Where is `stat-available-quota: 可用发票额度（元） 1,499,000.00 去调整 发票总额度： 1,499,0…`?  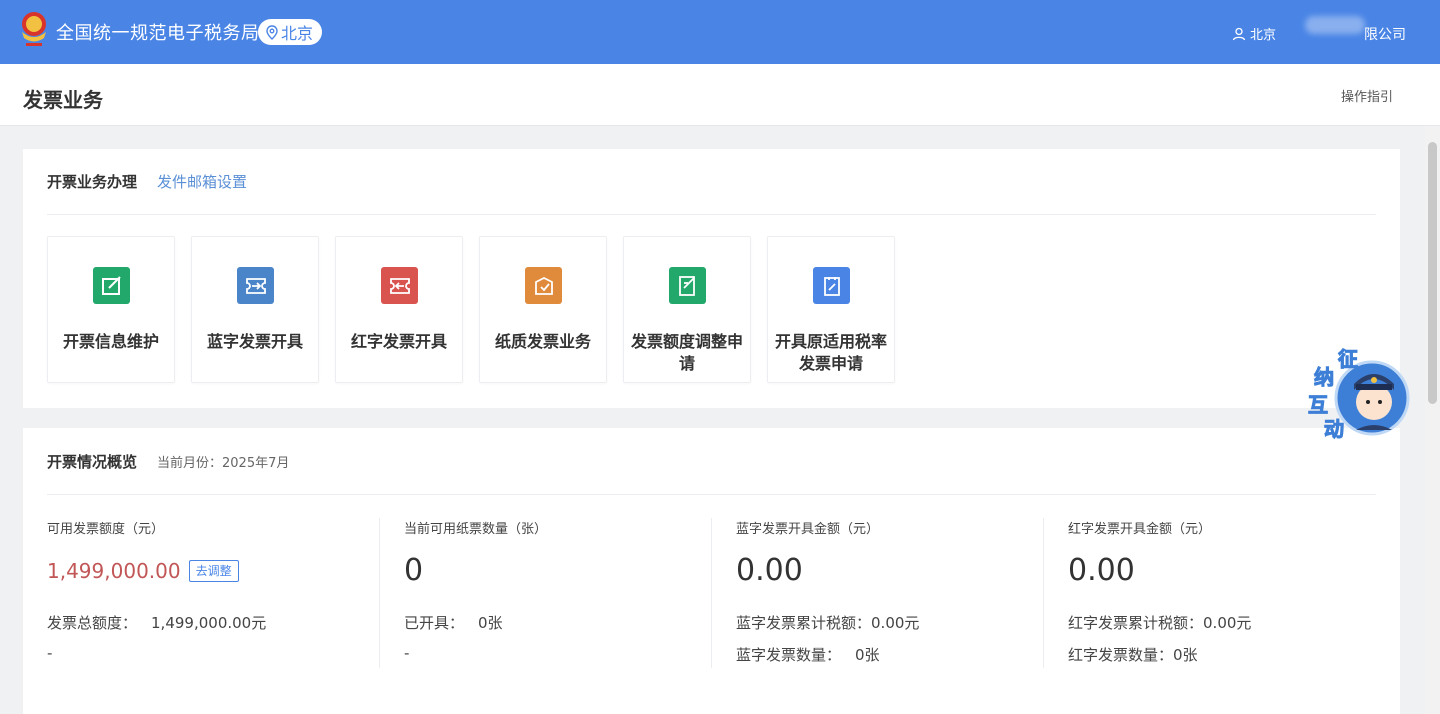 stat-available-quota: 可用发票额度（元） 1,499,000.00 去调整 发票总额度： 1,499,0… is located at coordinates (213, 593).